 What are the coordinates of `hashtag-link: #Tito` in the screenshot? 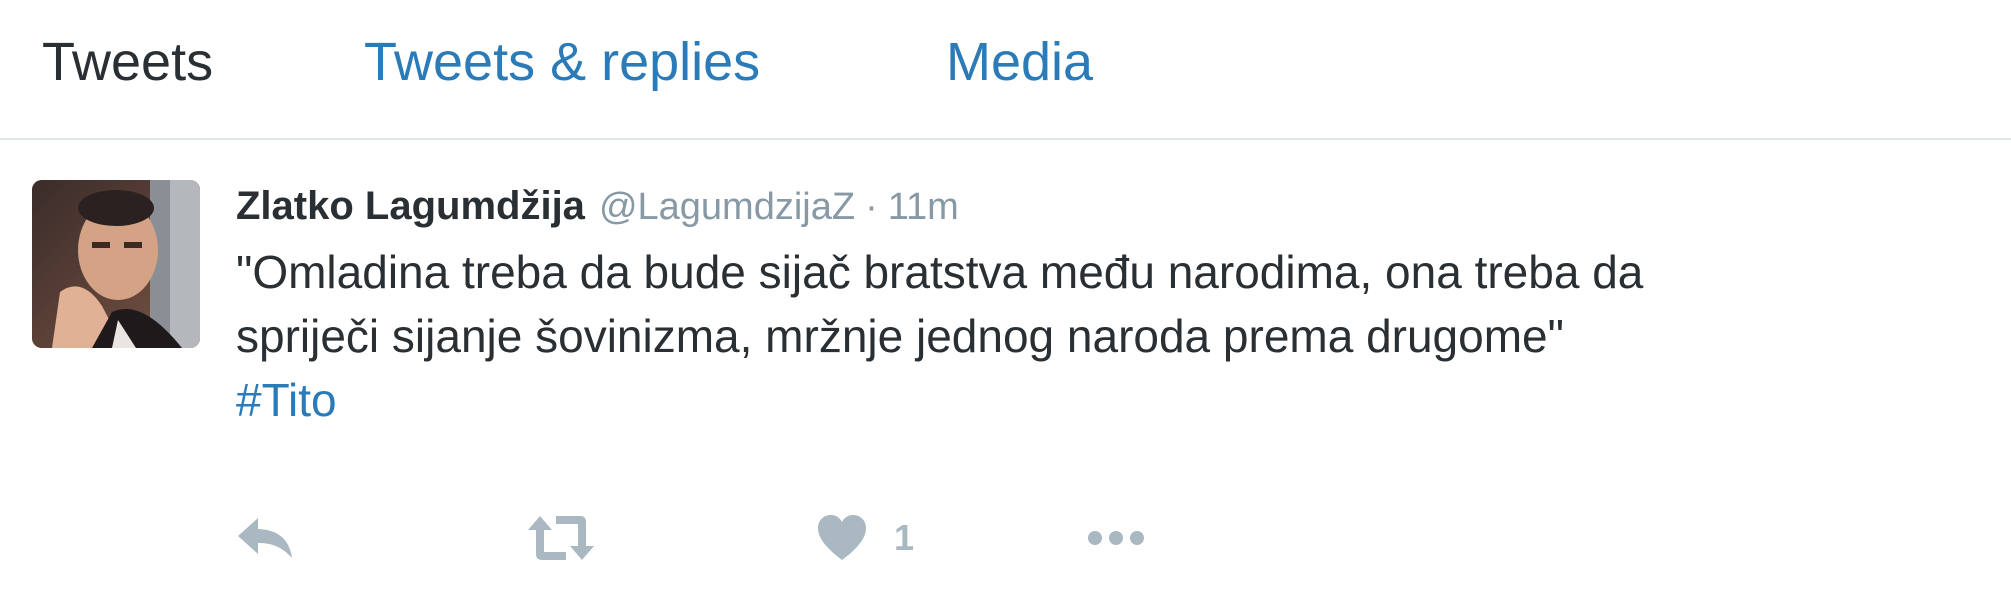 It's located at (1106, 400).